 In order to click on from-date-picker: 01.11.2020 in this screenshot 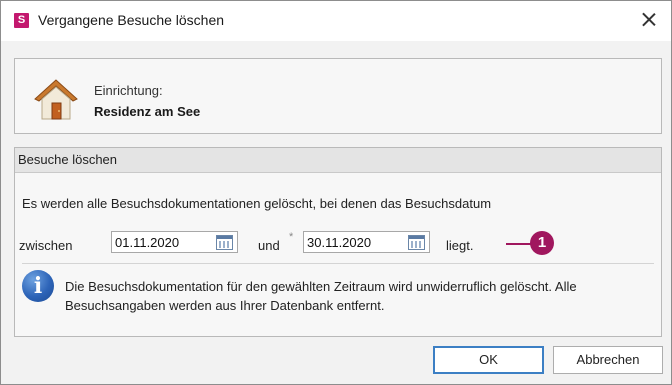, I will do `click(174, 242)`.